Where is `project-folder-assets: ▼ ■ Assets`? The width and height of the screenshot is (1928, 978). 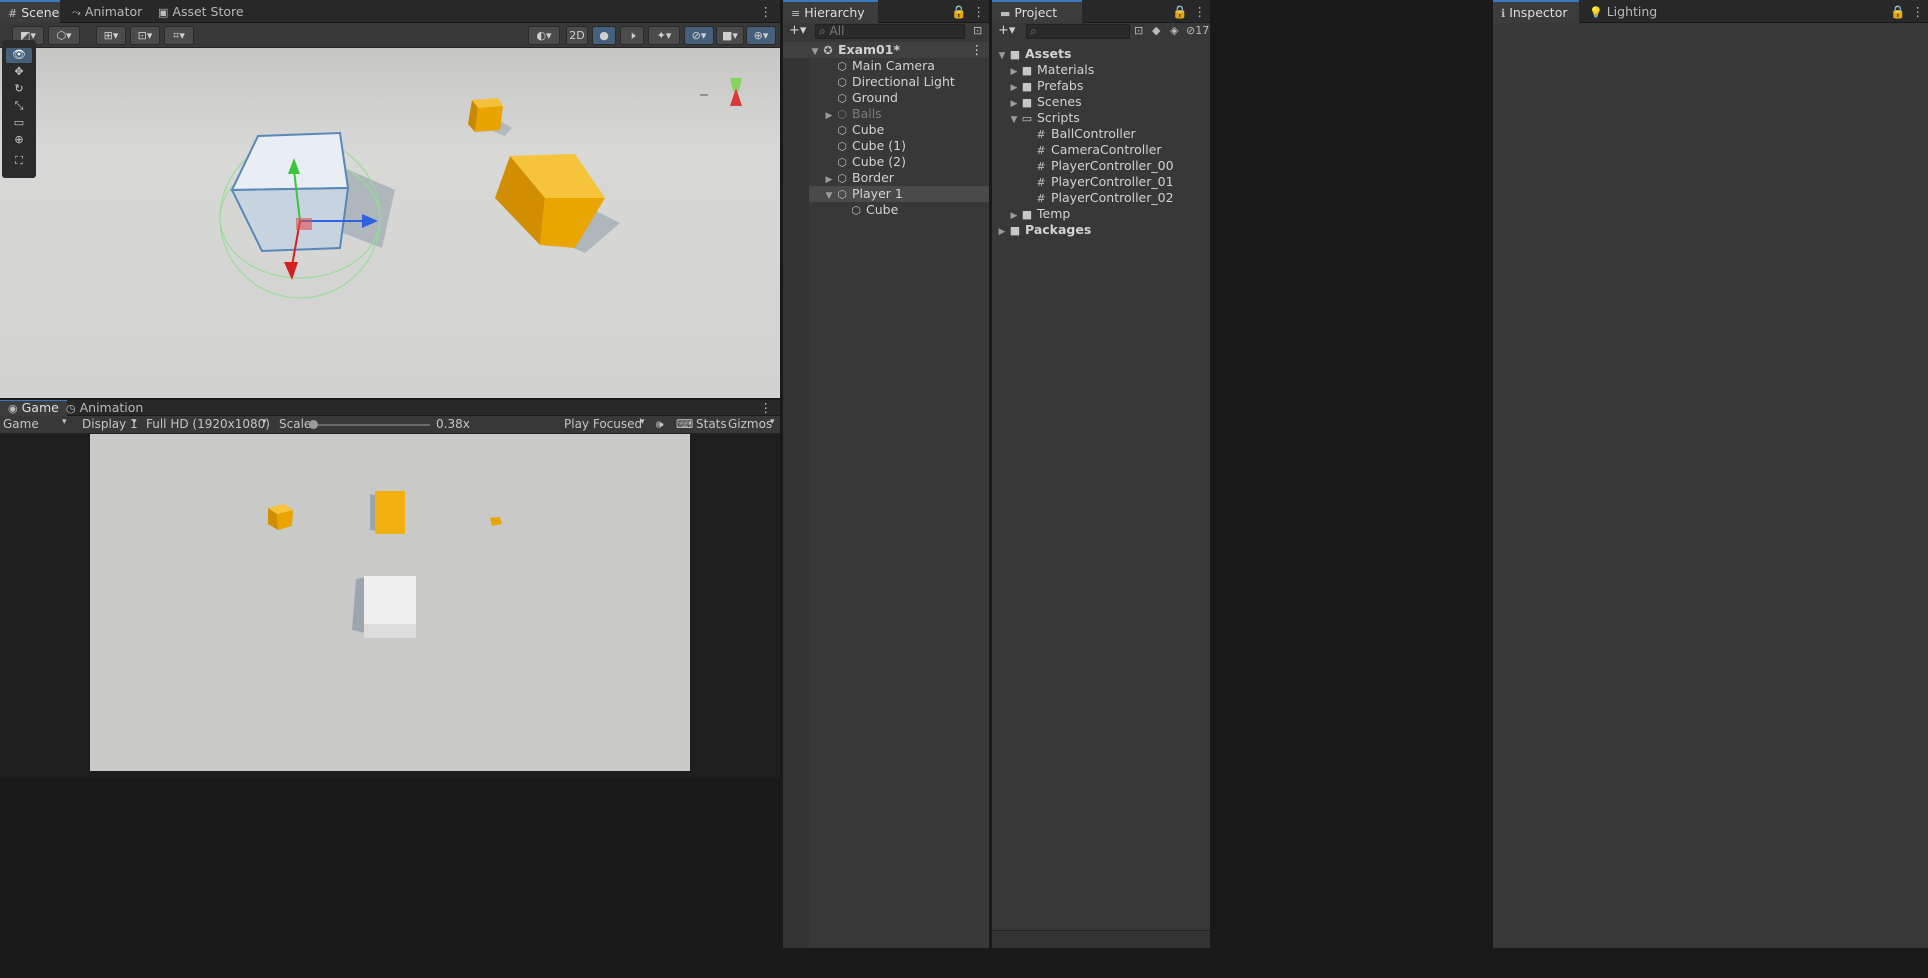 project-folder-assets: ▼ ■ Assets is located at coordinates (1034, 54).